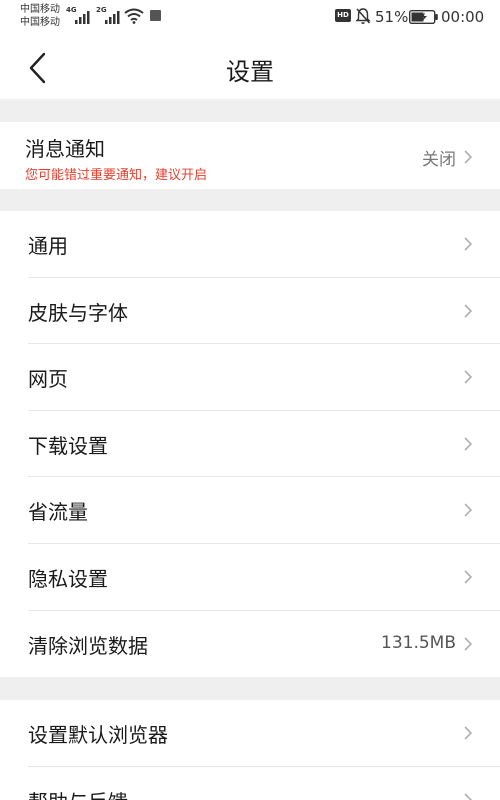 The width and height of the screenshot is (500, 800). I want to click on settings-item-label: 清除浏览数据, so click(88, 645).